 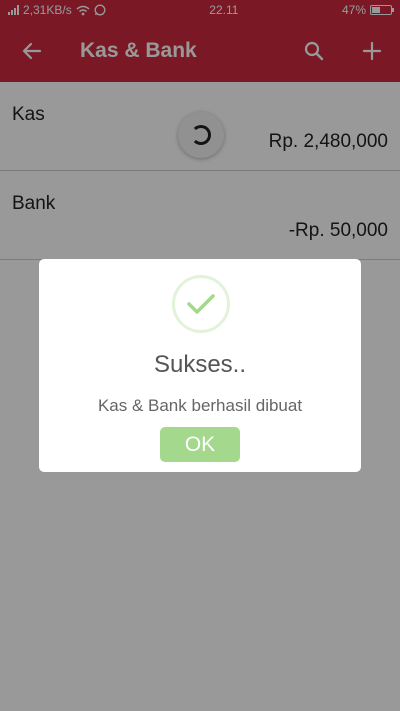 I want to click on ok-button: OK, so click(x=200, y=444).